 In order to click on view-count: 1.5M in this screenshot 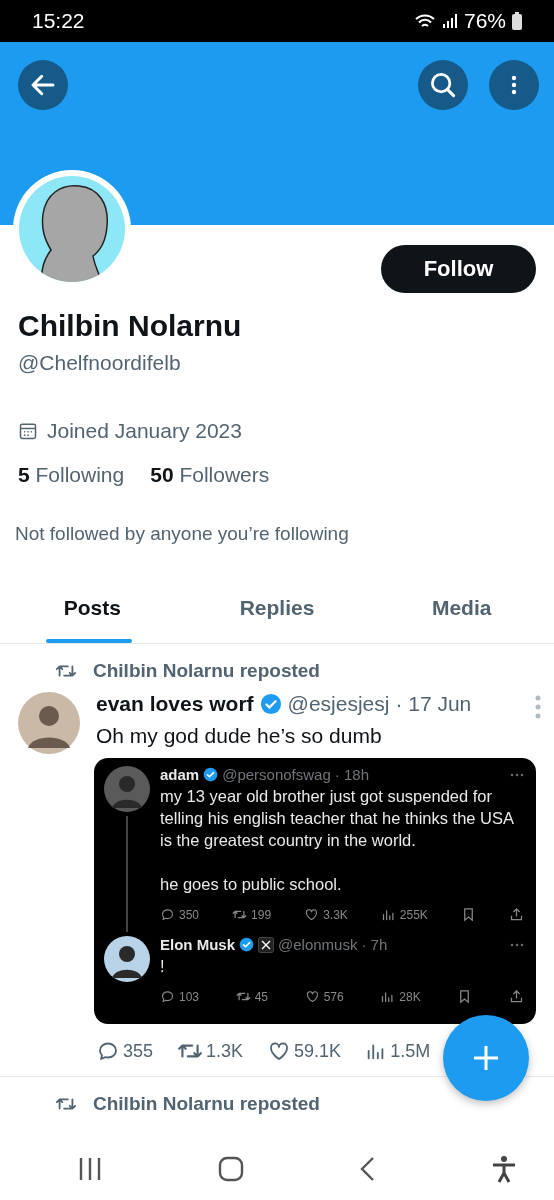, I will do `click(410, 1051)`.